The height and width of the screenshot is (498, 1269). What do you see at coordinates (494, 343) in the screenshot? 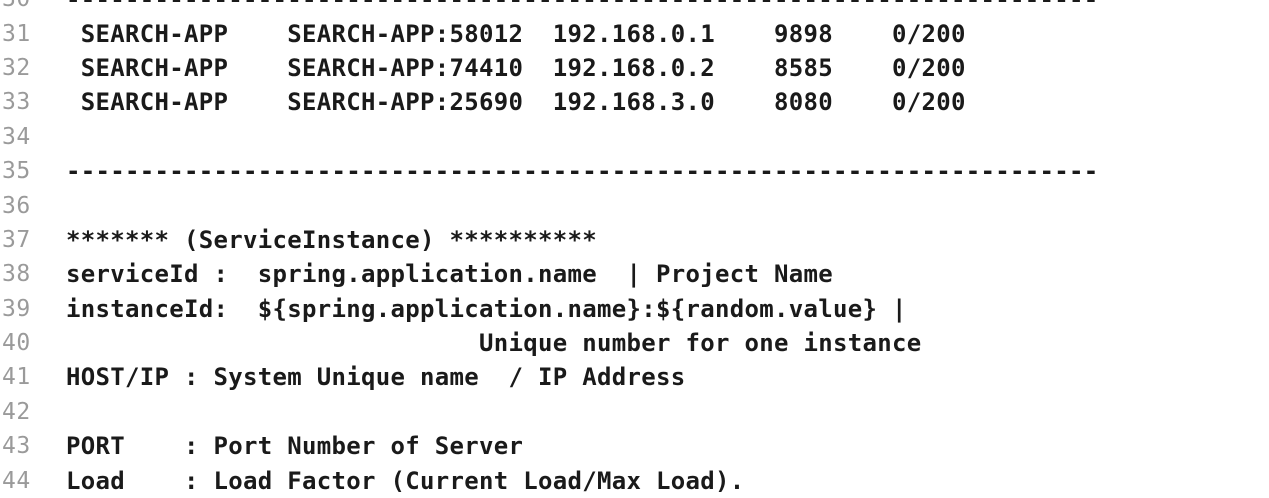
I see `code-text: Unique number for one instance` at bounding box center [494, 343].